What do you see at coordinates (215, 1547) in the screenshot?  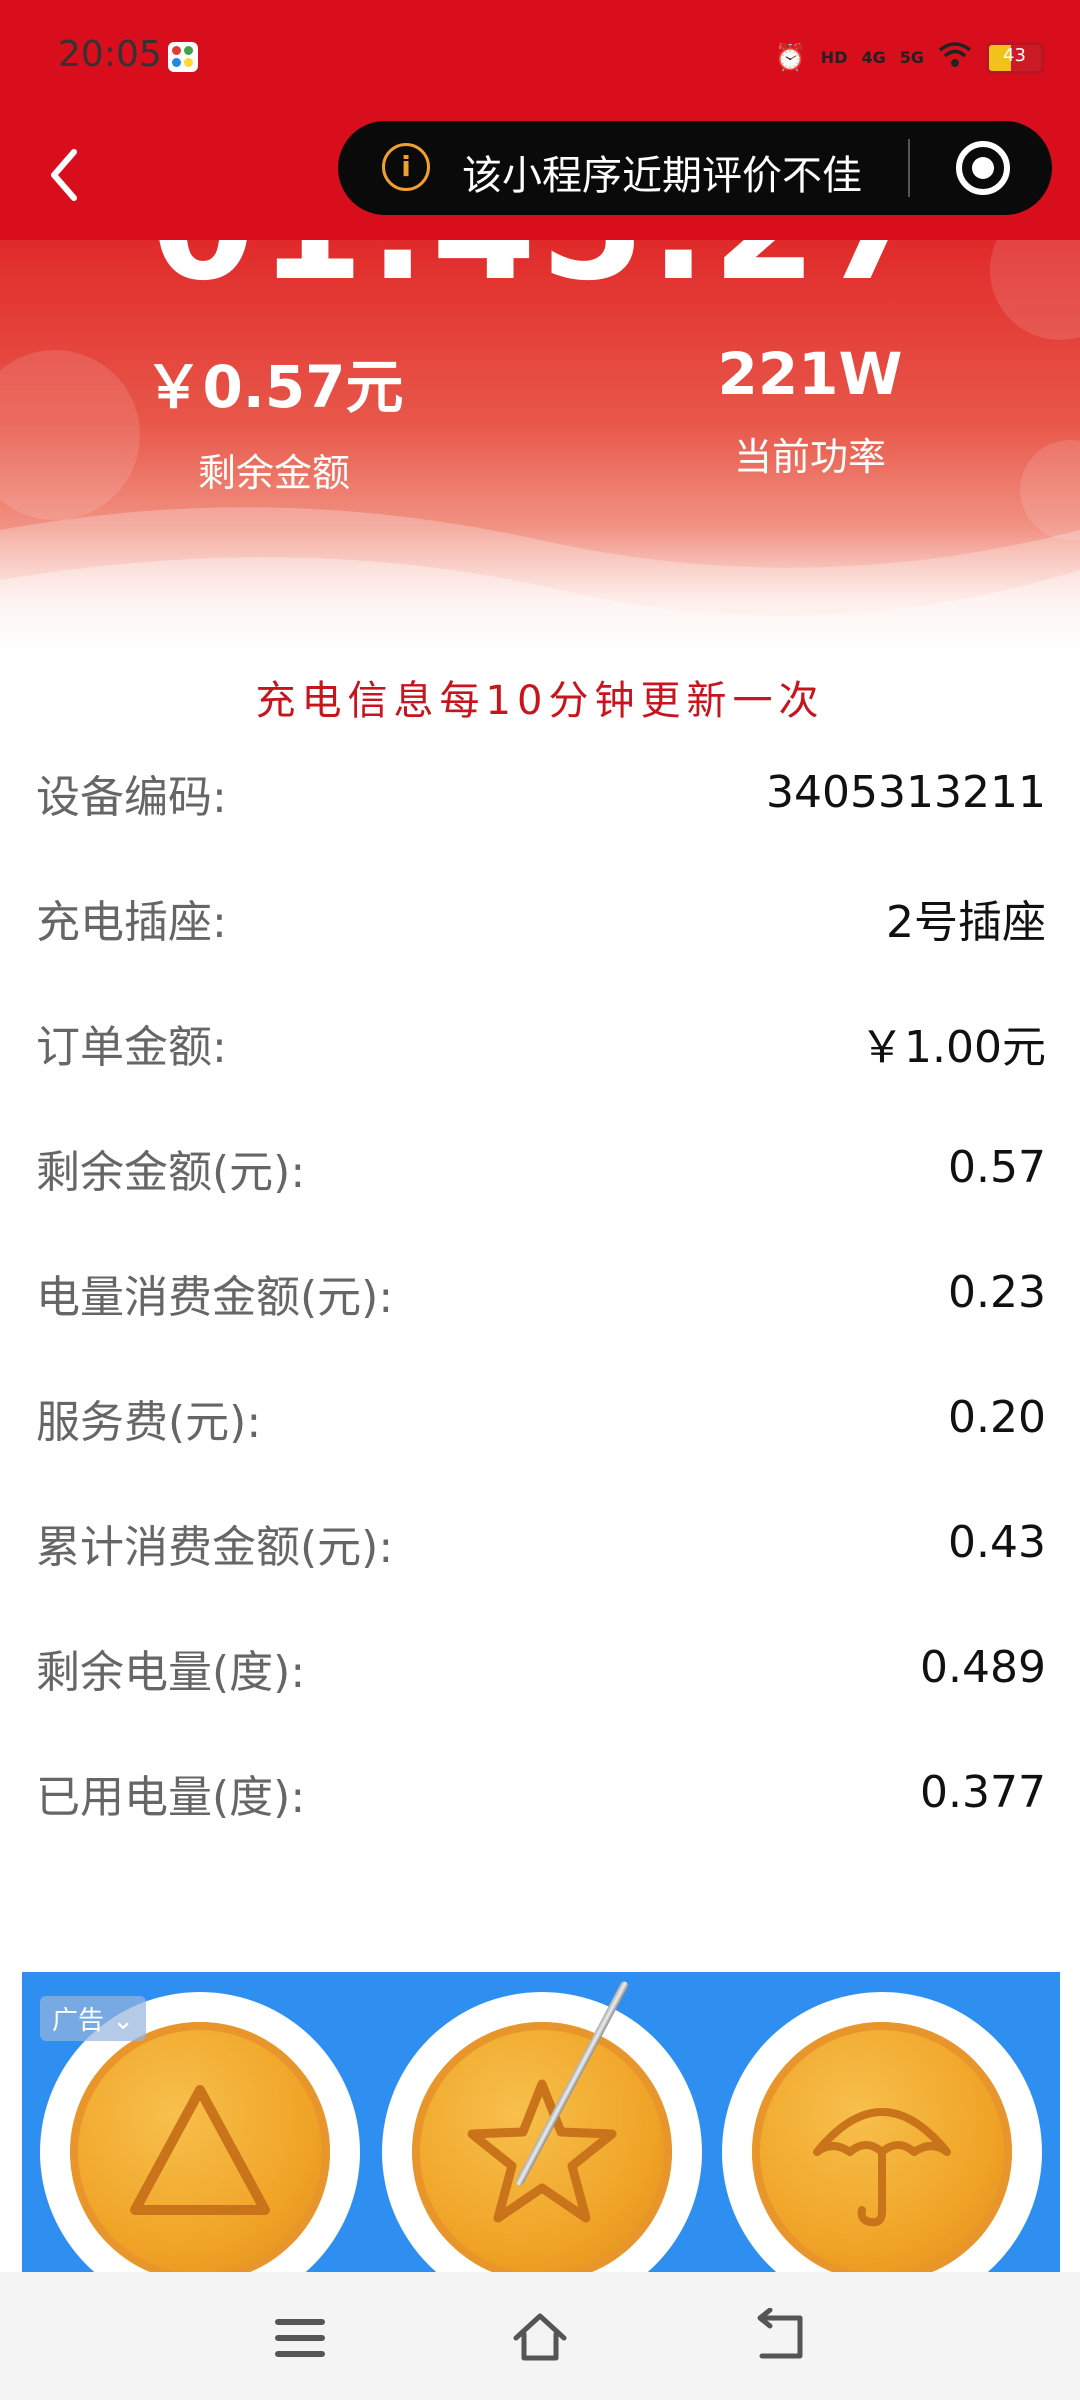 I see `detail-label: 累计消费金额(元):` at bounding box center [215, 1547].